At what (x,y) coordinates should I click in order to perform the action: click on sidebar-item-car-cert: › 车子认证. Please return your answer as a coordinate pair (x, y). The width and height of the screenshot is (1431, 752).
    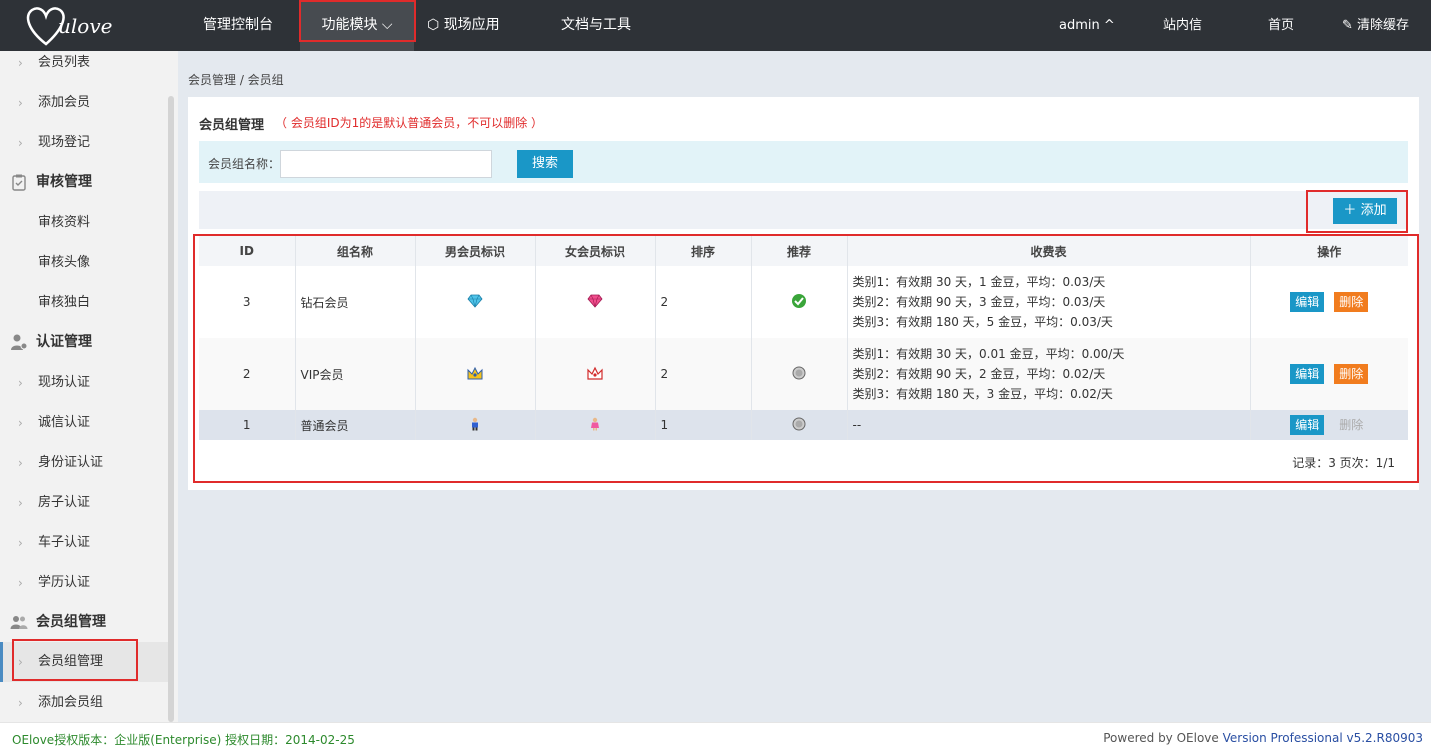
    Looking at the image, I should click on (84, 543).